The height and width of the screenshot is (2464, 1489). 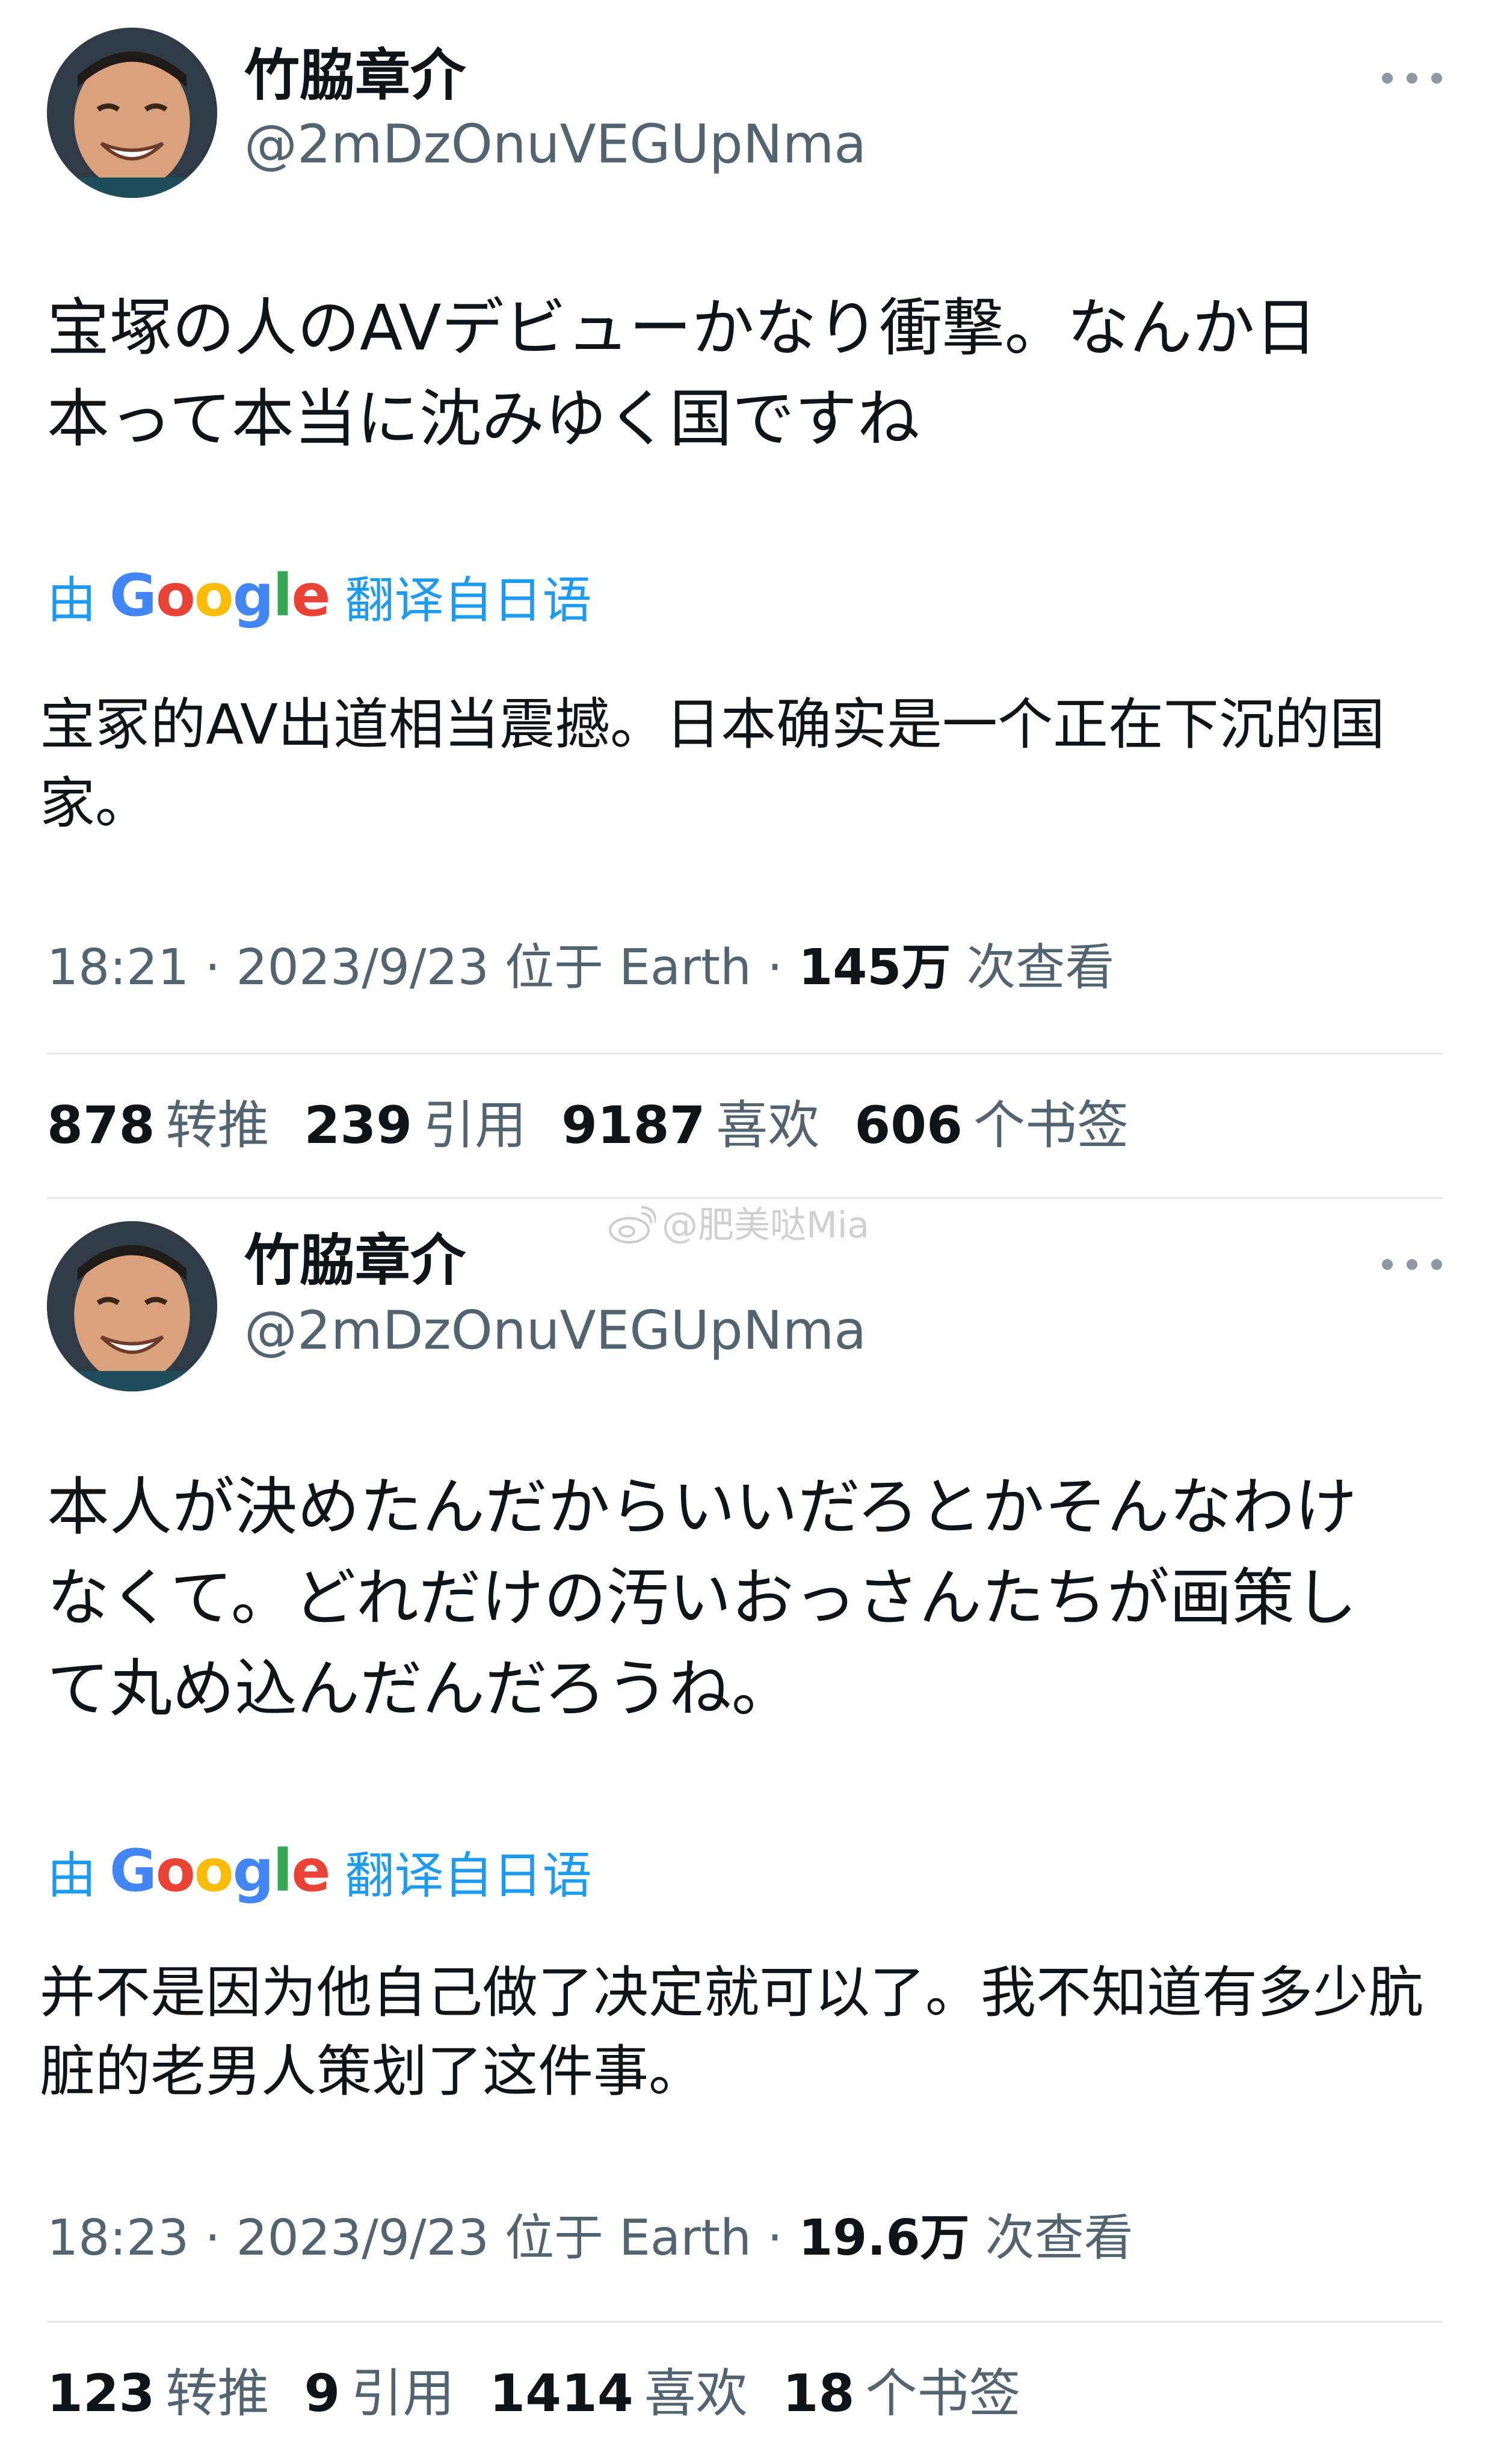 I want to click on timestamp: 18:21 · 2023/9/23 位于 Earth ·, so click(x=422, y=967).